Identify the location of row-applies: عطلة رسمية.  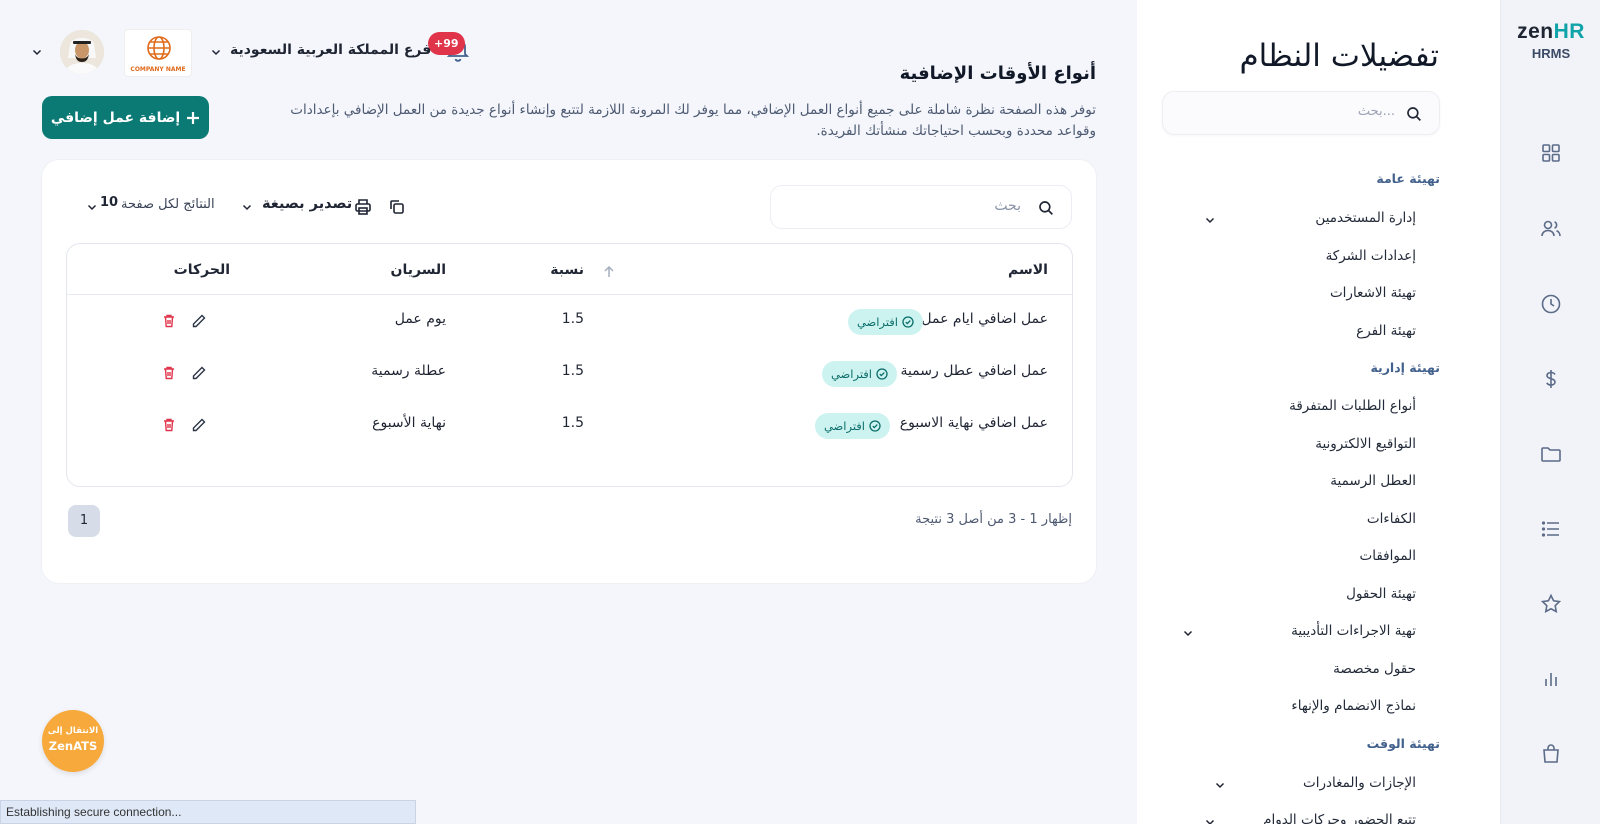
(408, 371).